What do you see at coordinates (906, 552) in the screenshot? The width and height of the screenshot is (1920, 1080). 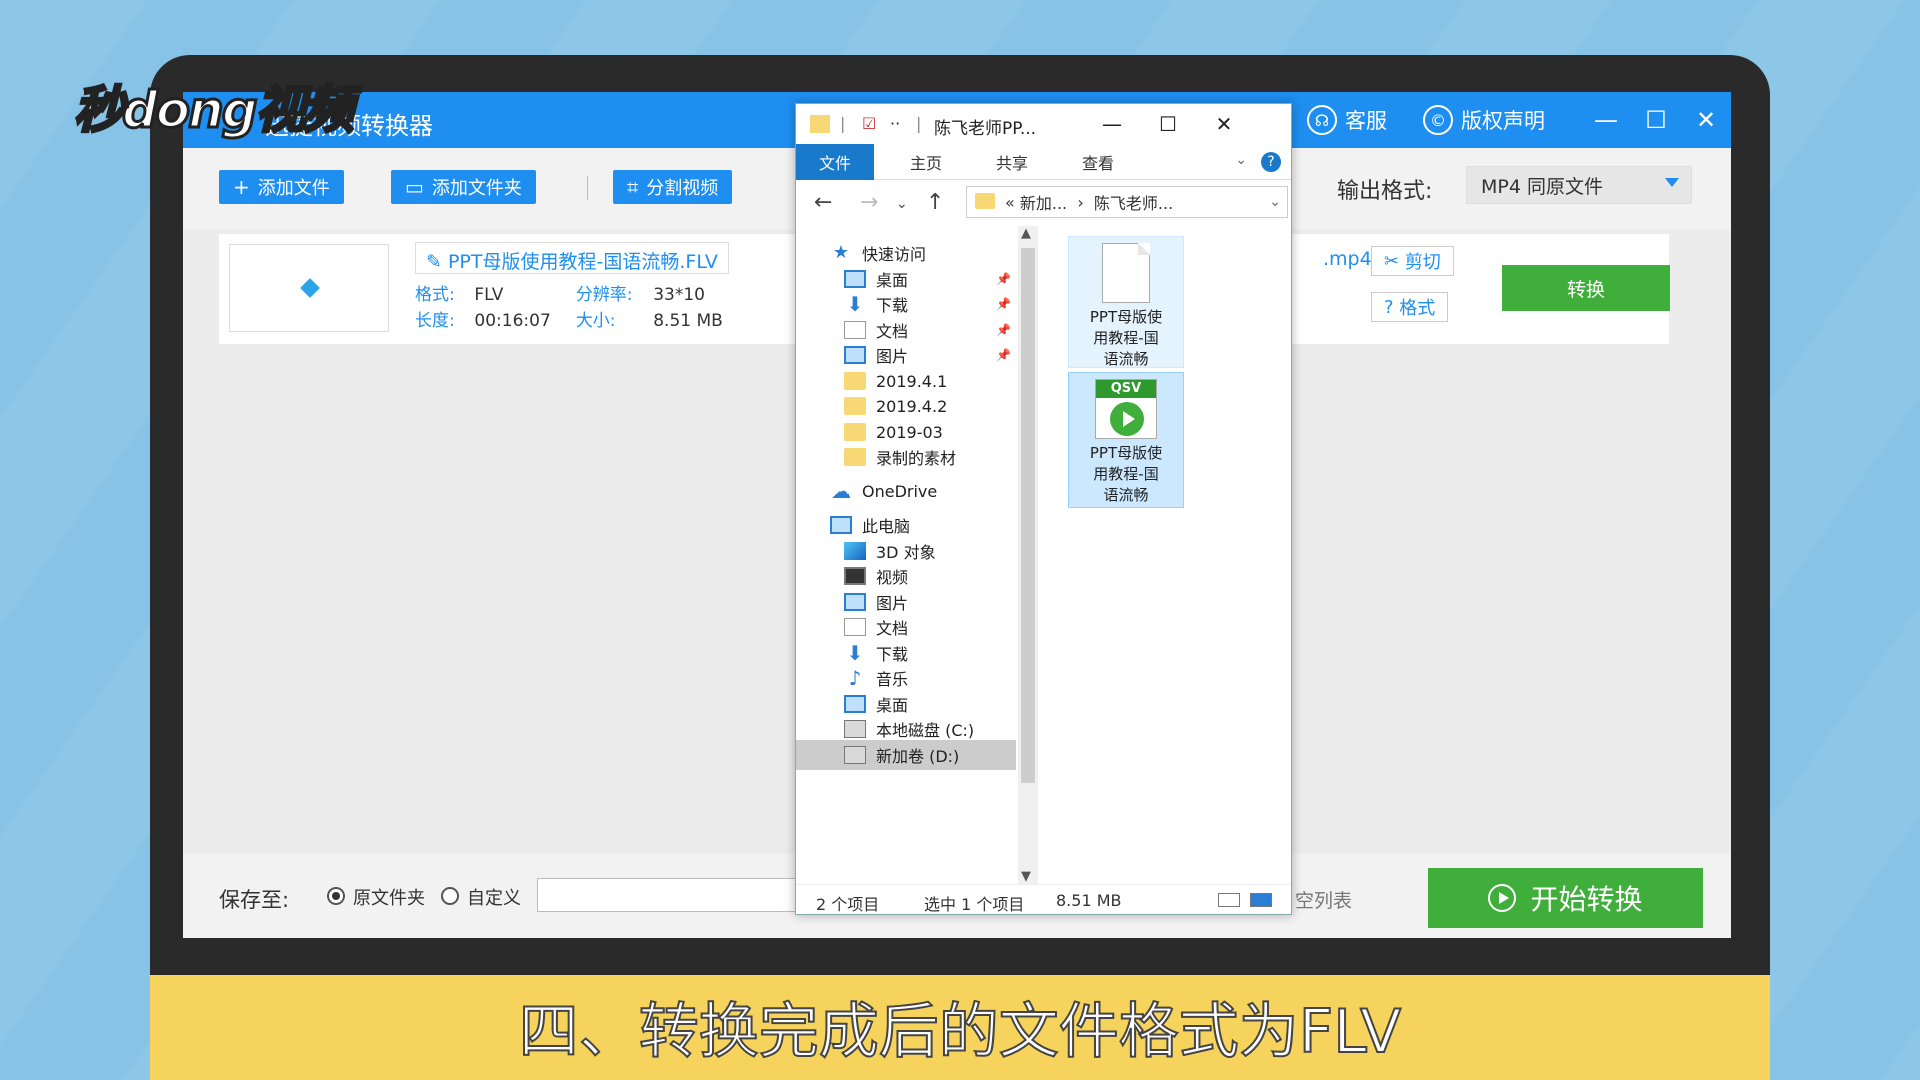 I see `nav-item-label: 3D 对象` at bounding box center [906, 552].